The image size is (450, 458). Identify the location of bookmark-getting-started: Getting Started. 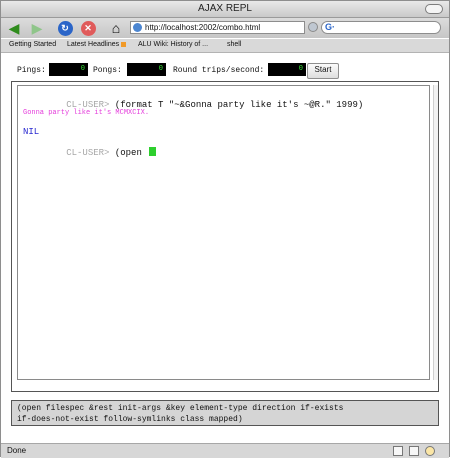
(32, 44).